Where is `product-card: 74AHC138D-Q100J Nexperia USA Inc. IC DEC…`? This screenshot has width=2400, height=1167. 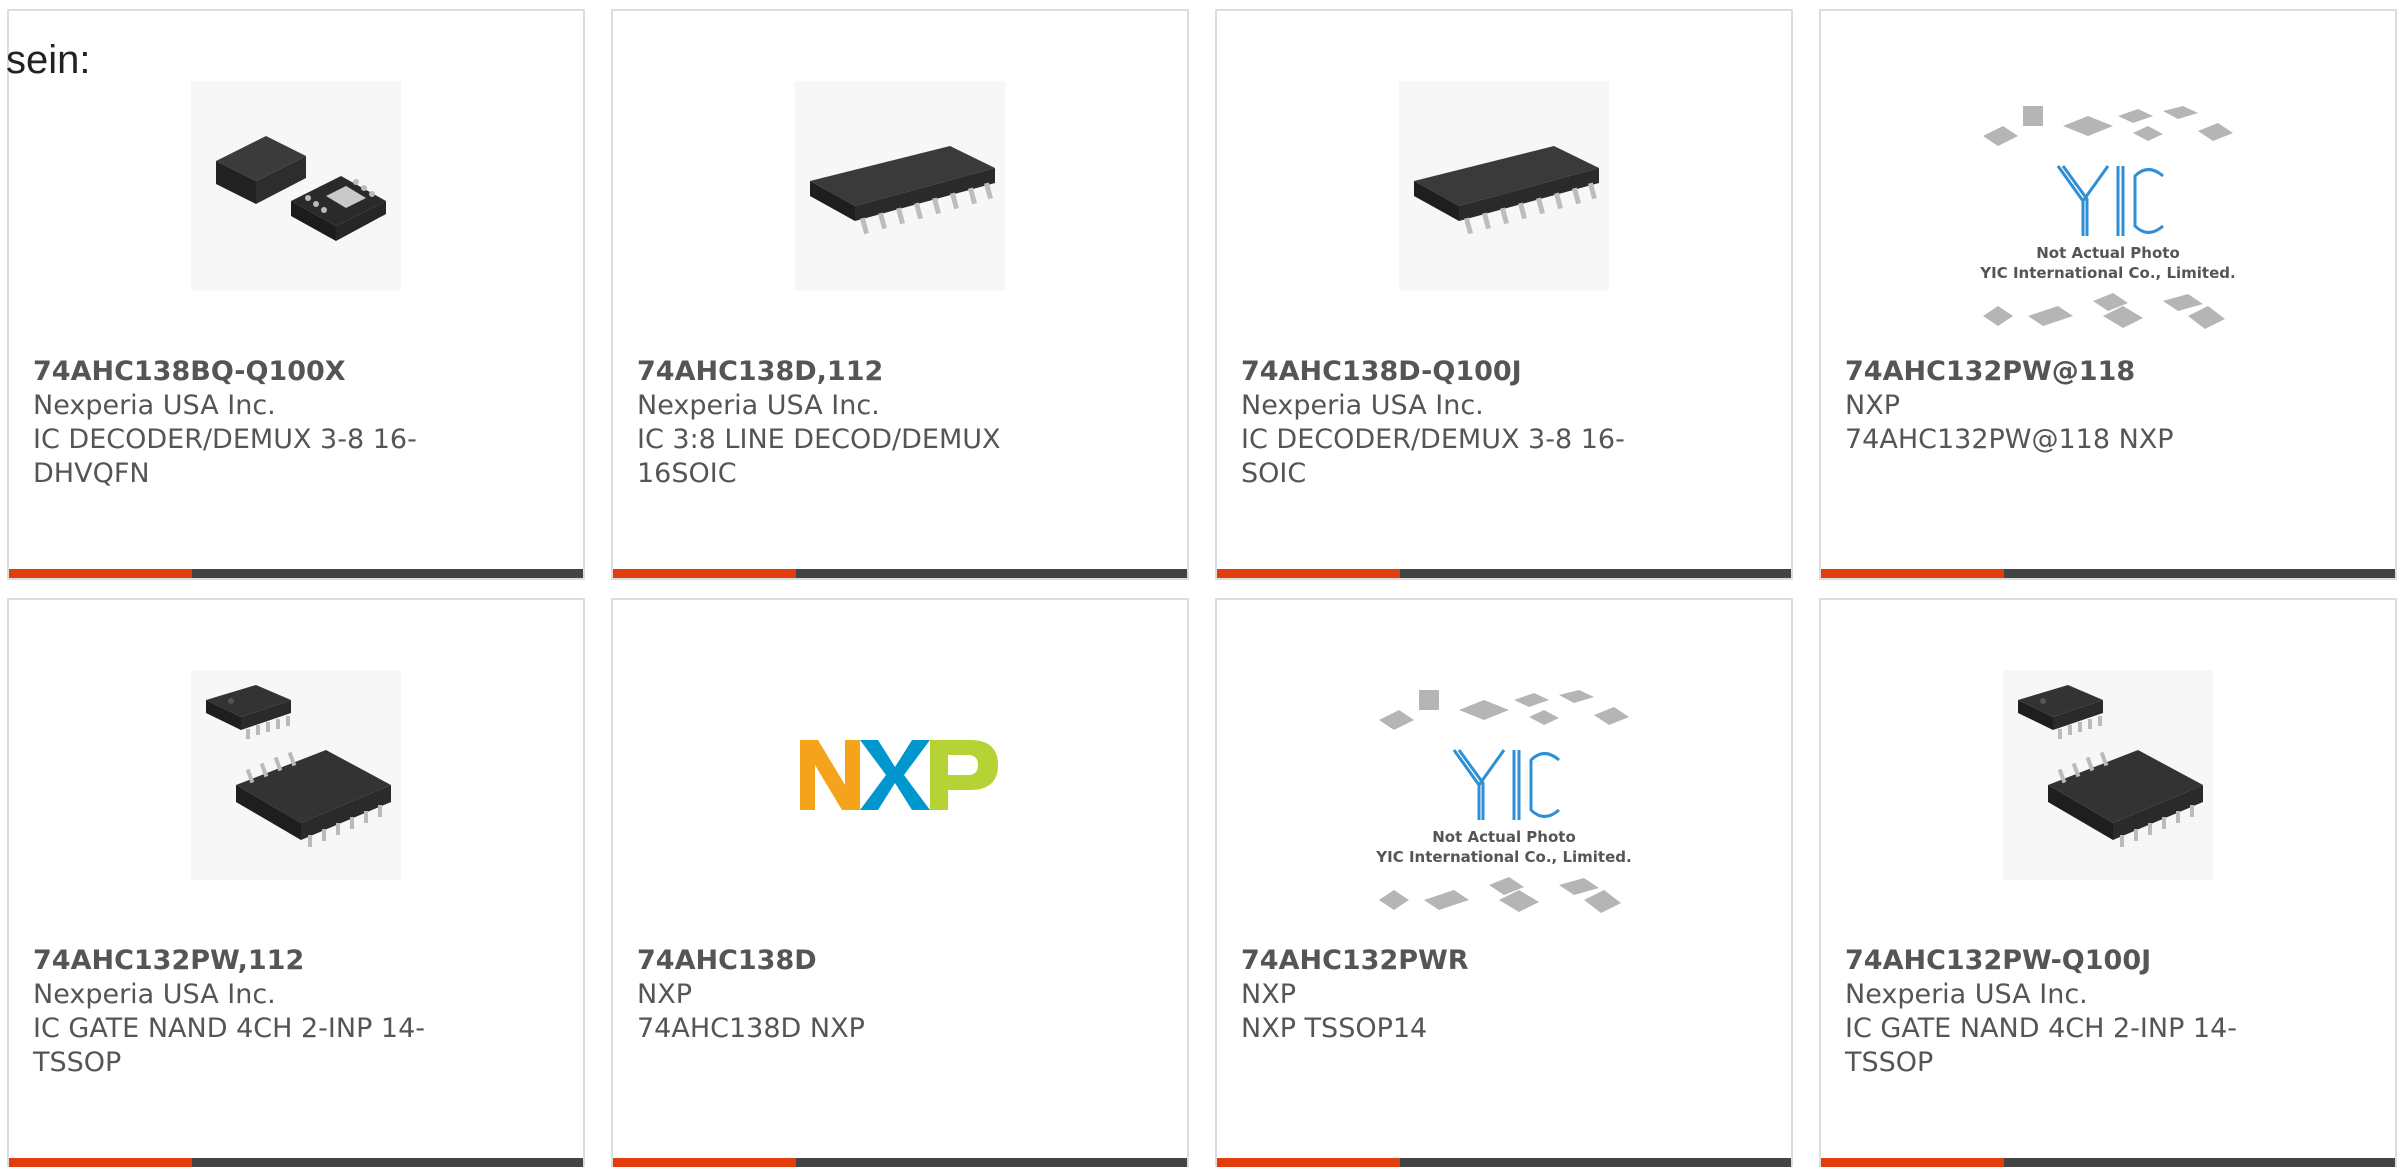 product-card: 74AHC138D-Q100J Nexperia USA Inc. IC DEC… is located at coordinates (1504, 294).